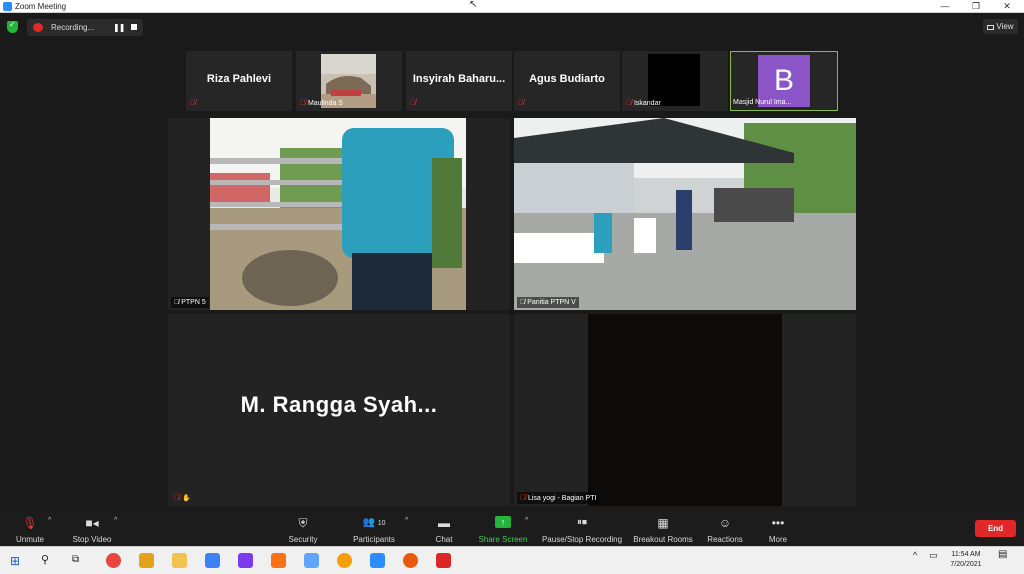 Image resolution: width=1024 pixels, height=574 pixels. I want to click on task-view-icon: ⧉, so click(75, 560).